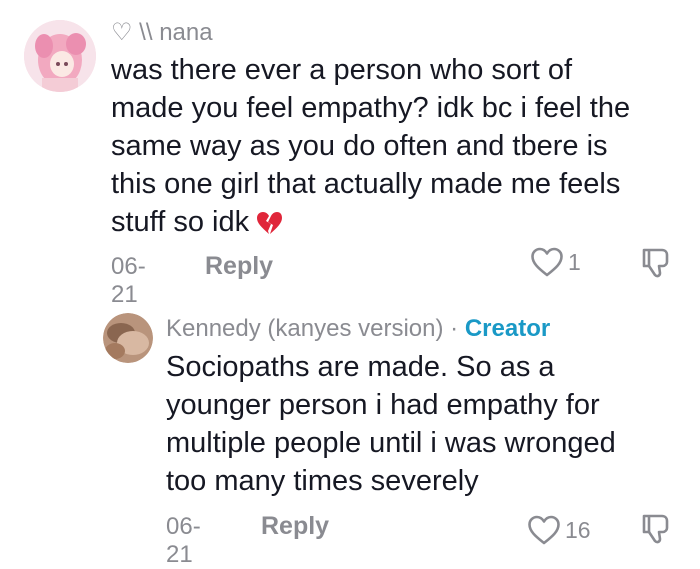 The width and height of the screenshot is (700, 569). Describe the element at coordinates (578, 529) in the screenshot. I see `reply-like-count: 16` at that location.